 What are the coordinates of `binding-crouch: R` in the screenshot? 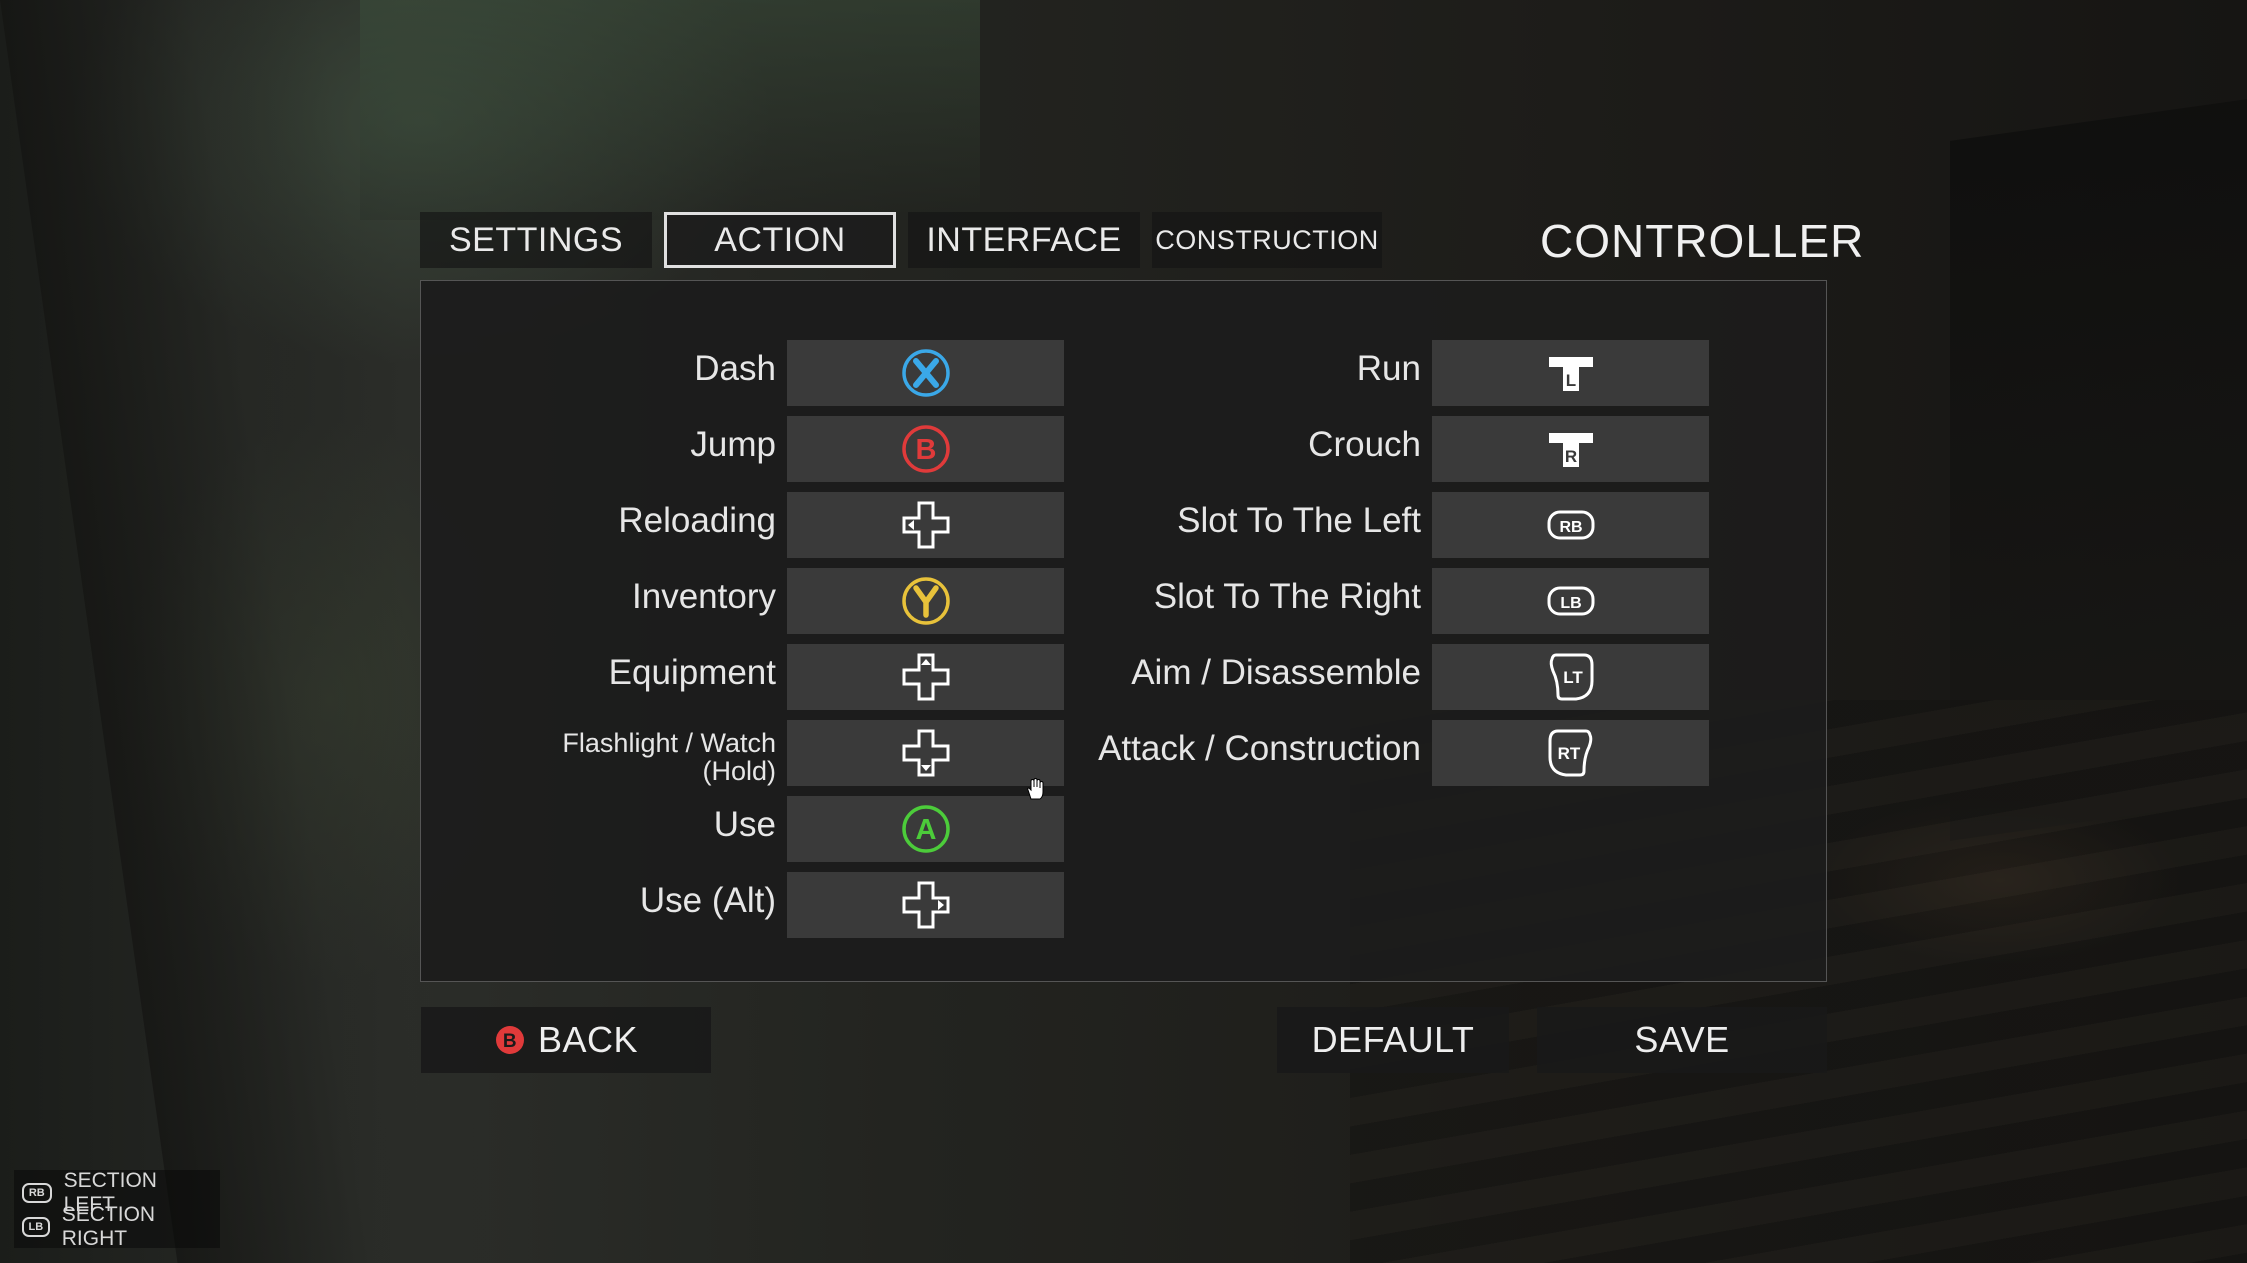 It's located at (1570, 449).